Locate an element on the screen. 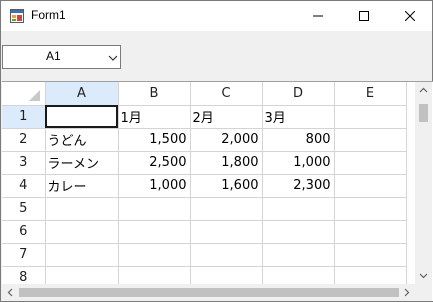 The width and height of the screenshot is (433, 302). close-icon is located at coordinates (410, 16).